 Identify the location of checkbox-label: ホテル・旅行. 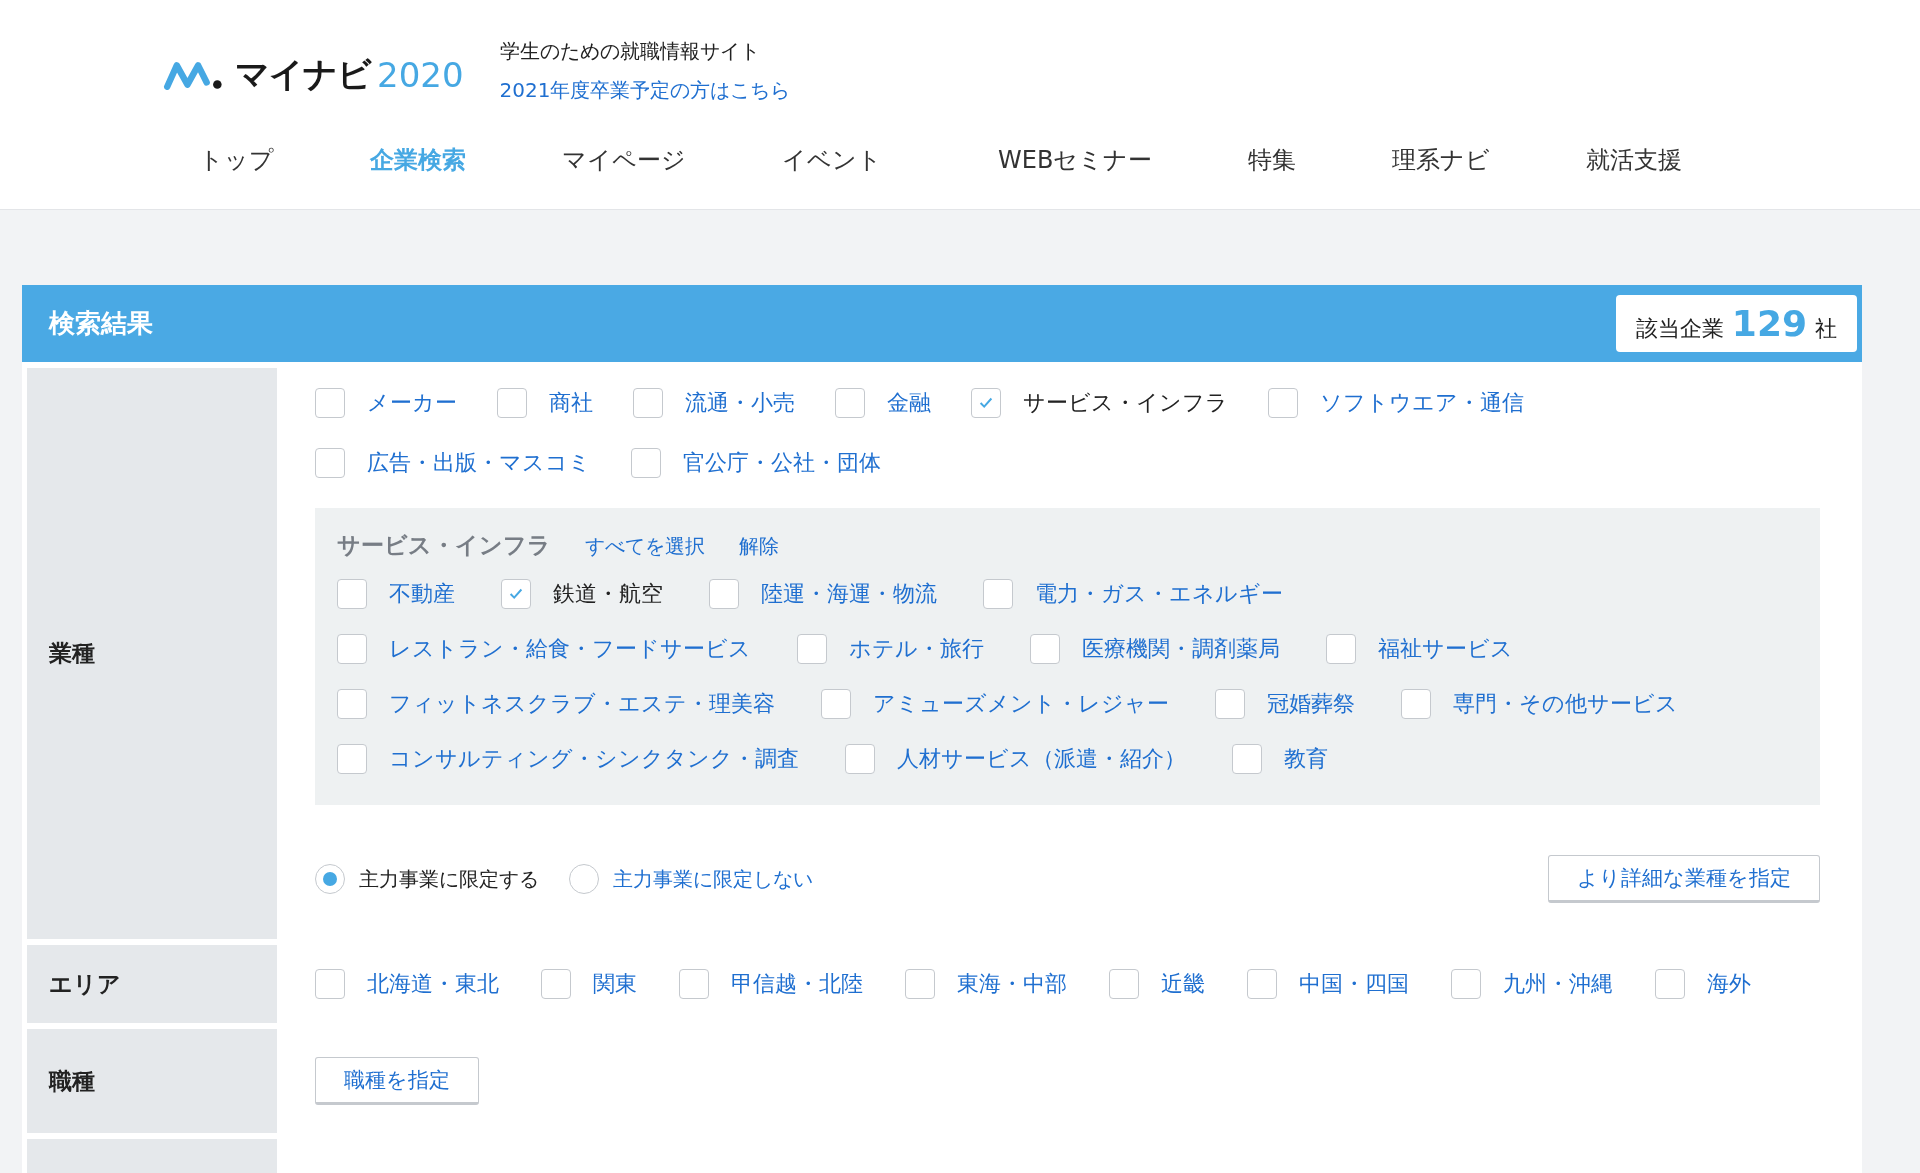
(916, 649).